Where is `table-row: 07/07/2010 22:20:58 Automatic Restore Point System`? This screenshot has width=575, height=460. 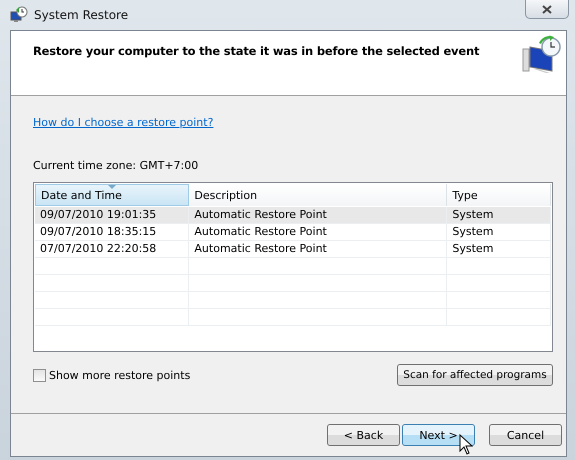
table-row: 07/07/2010 22:20:58 Automatic Restore Point System is located at coordinates (293, 249).